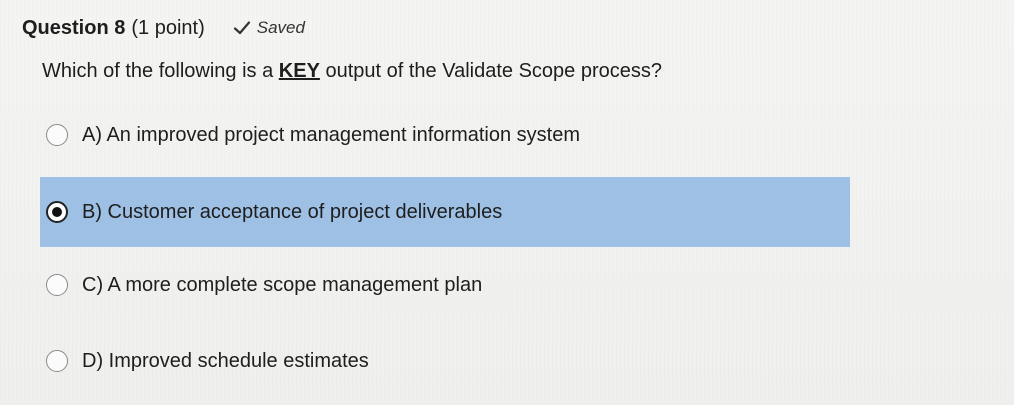 This screenshot has height=405, width=1014. I want to click on prompt-text-after: output of the Validate Scope process?, so click(490, 71).